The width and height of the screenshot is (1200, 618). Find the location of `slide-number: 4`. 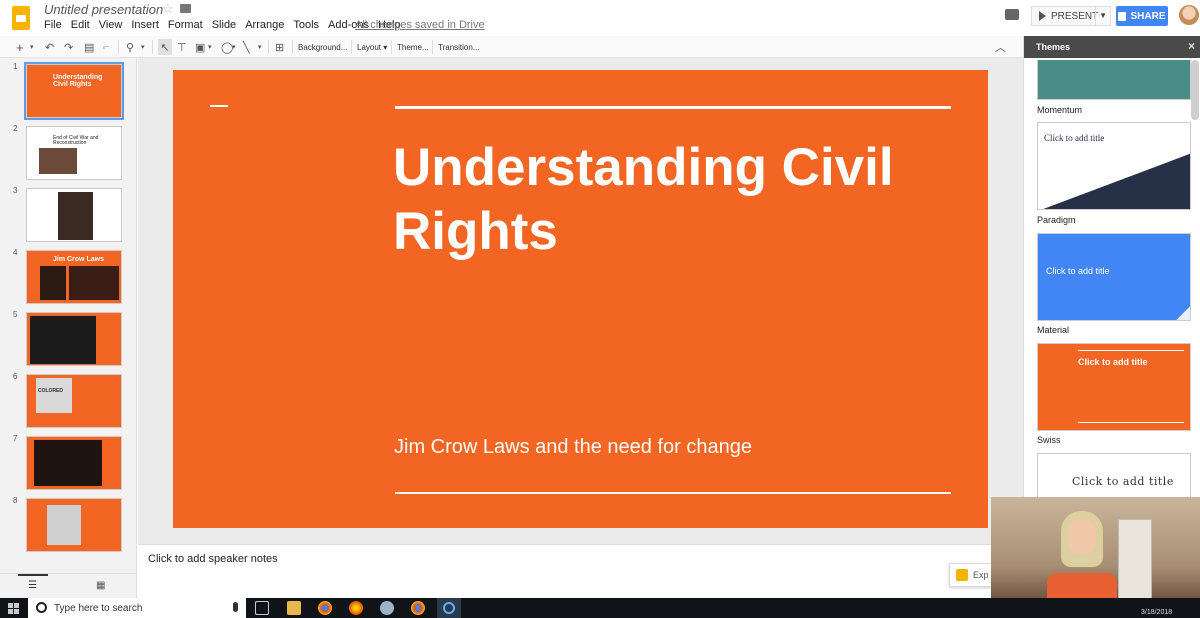

slide-number: 4 is located at coordinates (15, 252).